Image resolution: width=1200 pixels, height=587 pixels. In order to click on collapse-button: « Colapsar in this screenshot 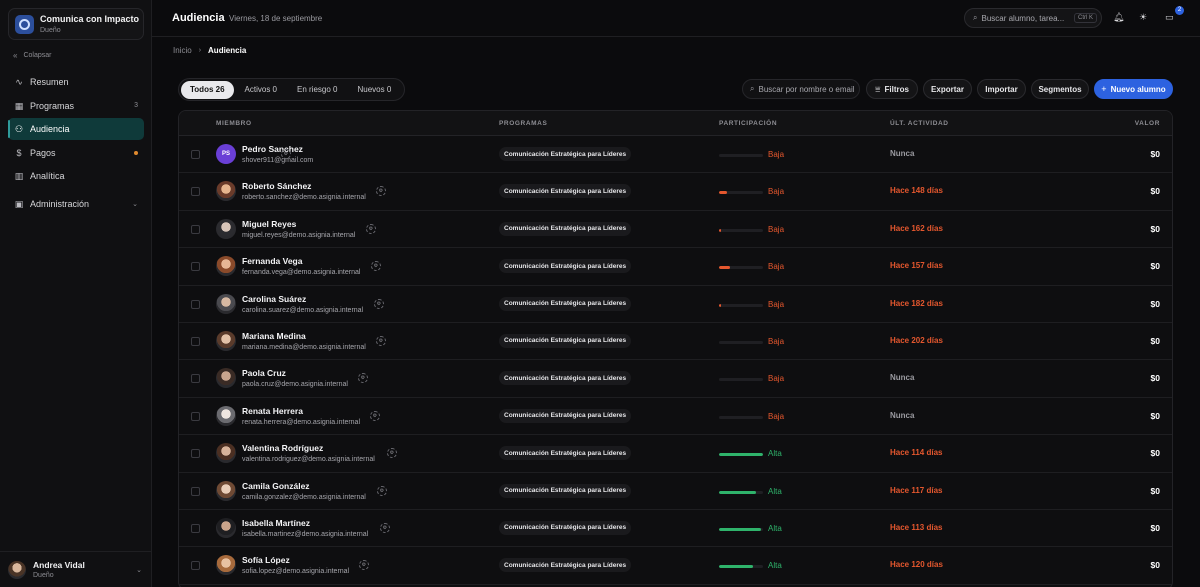, I will do `click(32, 55)`.